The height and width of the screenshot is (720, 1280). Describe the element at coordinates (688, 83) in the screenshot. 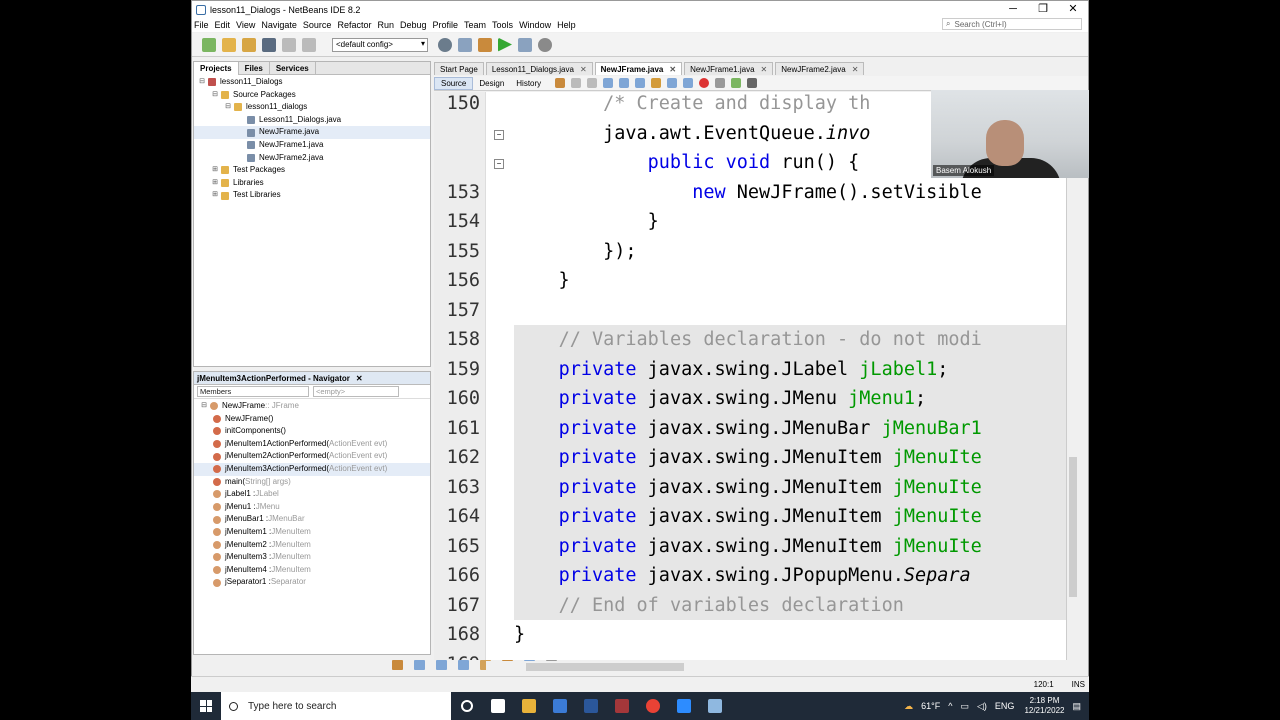

I see `shift-right-icon` at that location.